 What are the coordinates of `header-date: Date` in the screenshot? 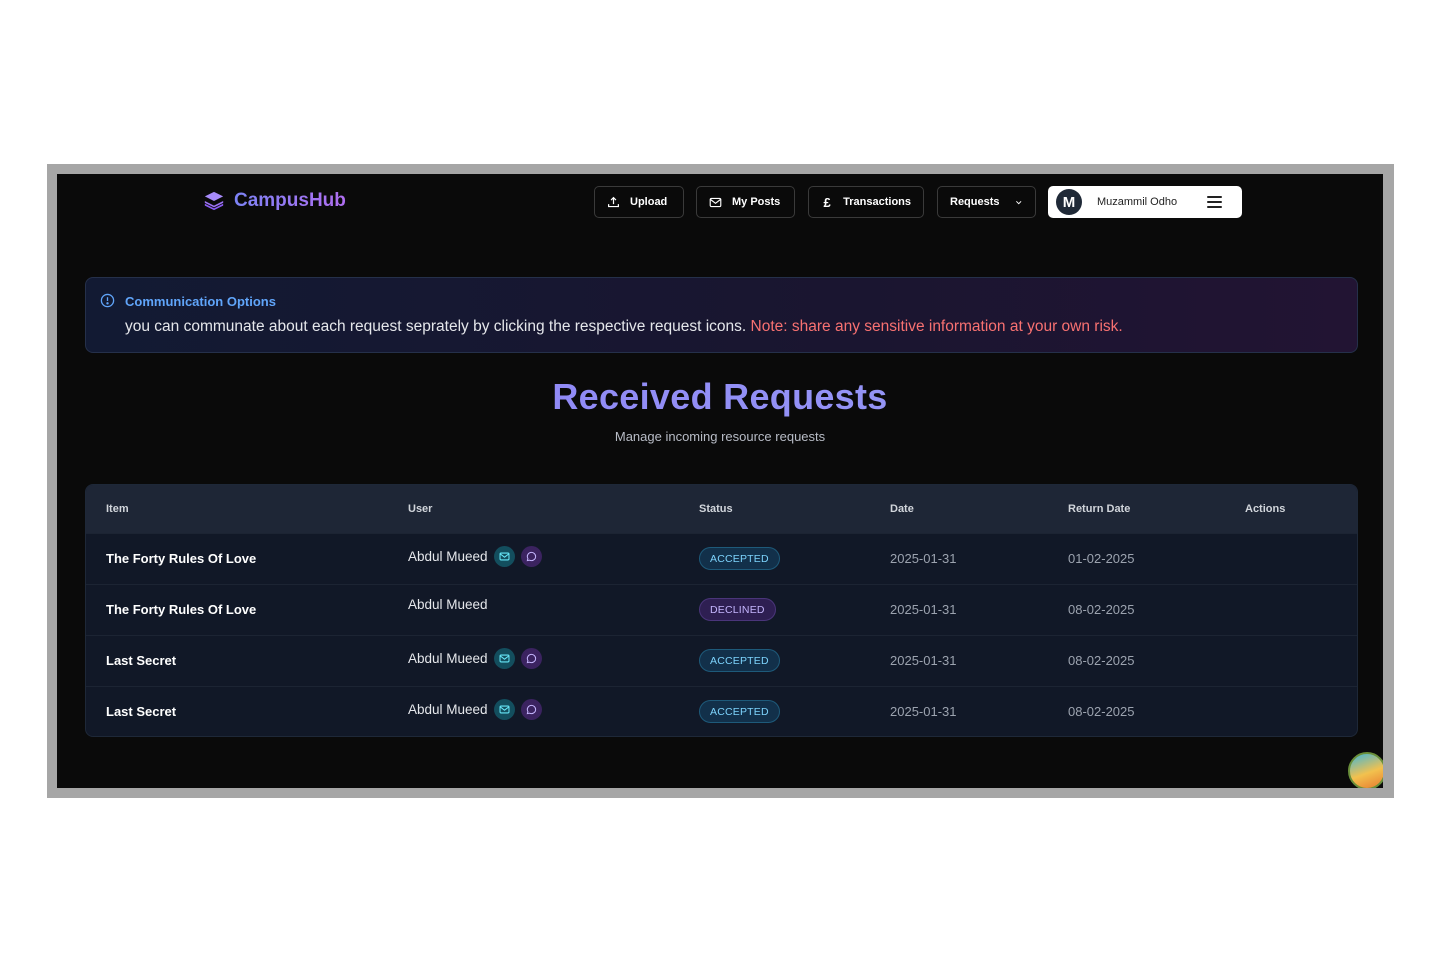 It's located at (902, 509).